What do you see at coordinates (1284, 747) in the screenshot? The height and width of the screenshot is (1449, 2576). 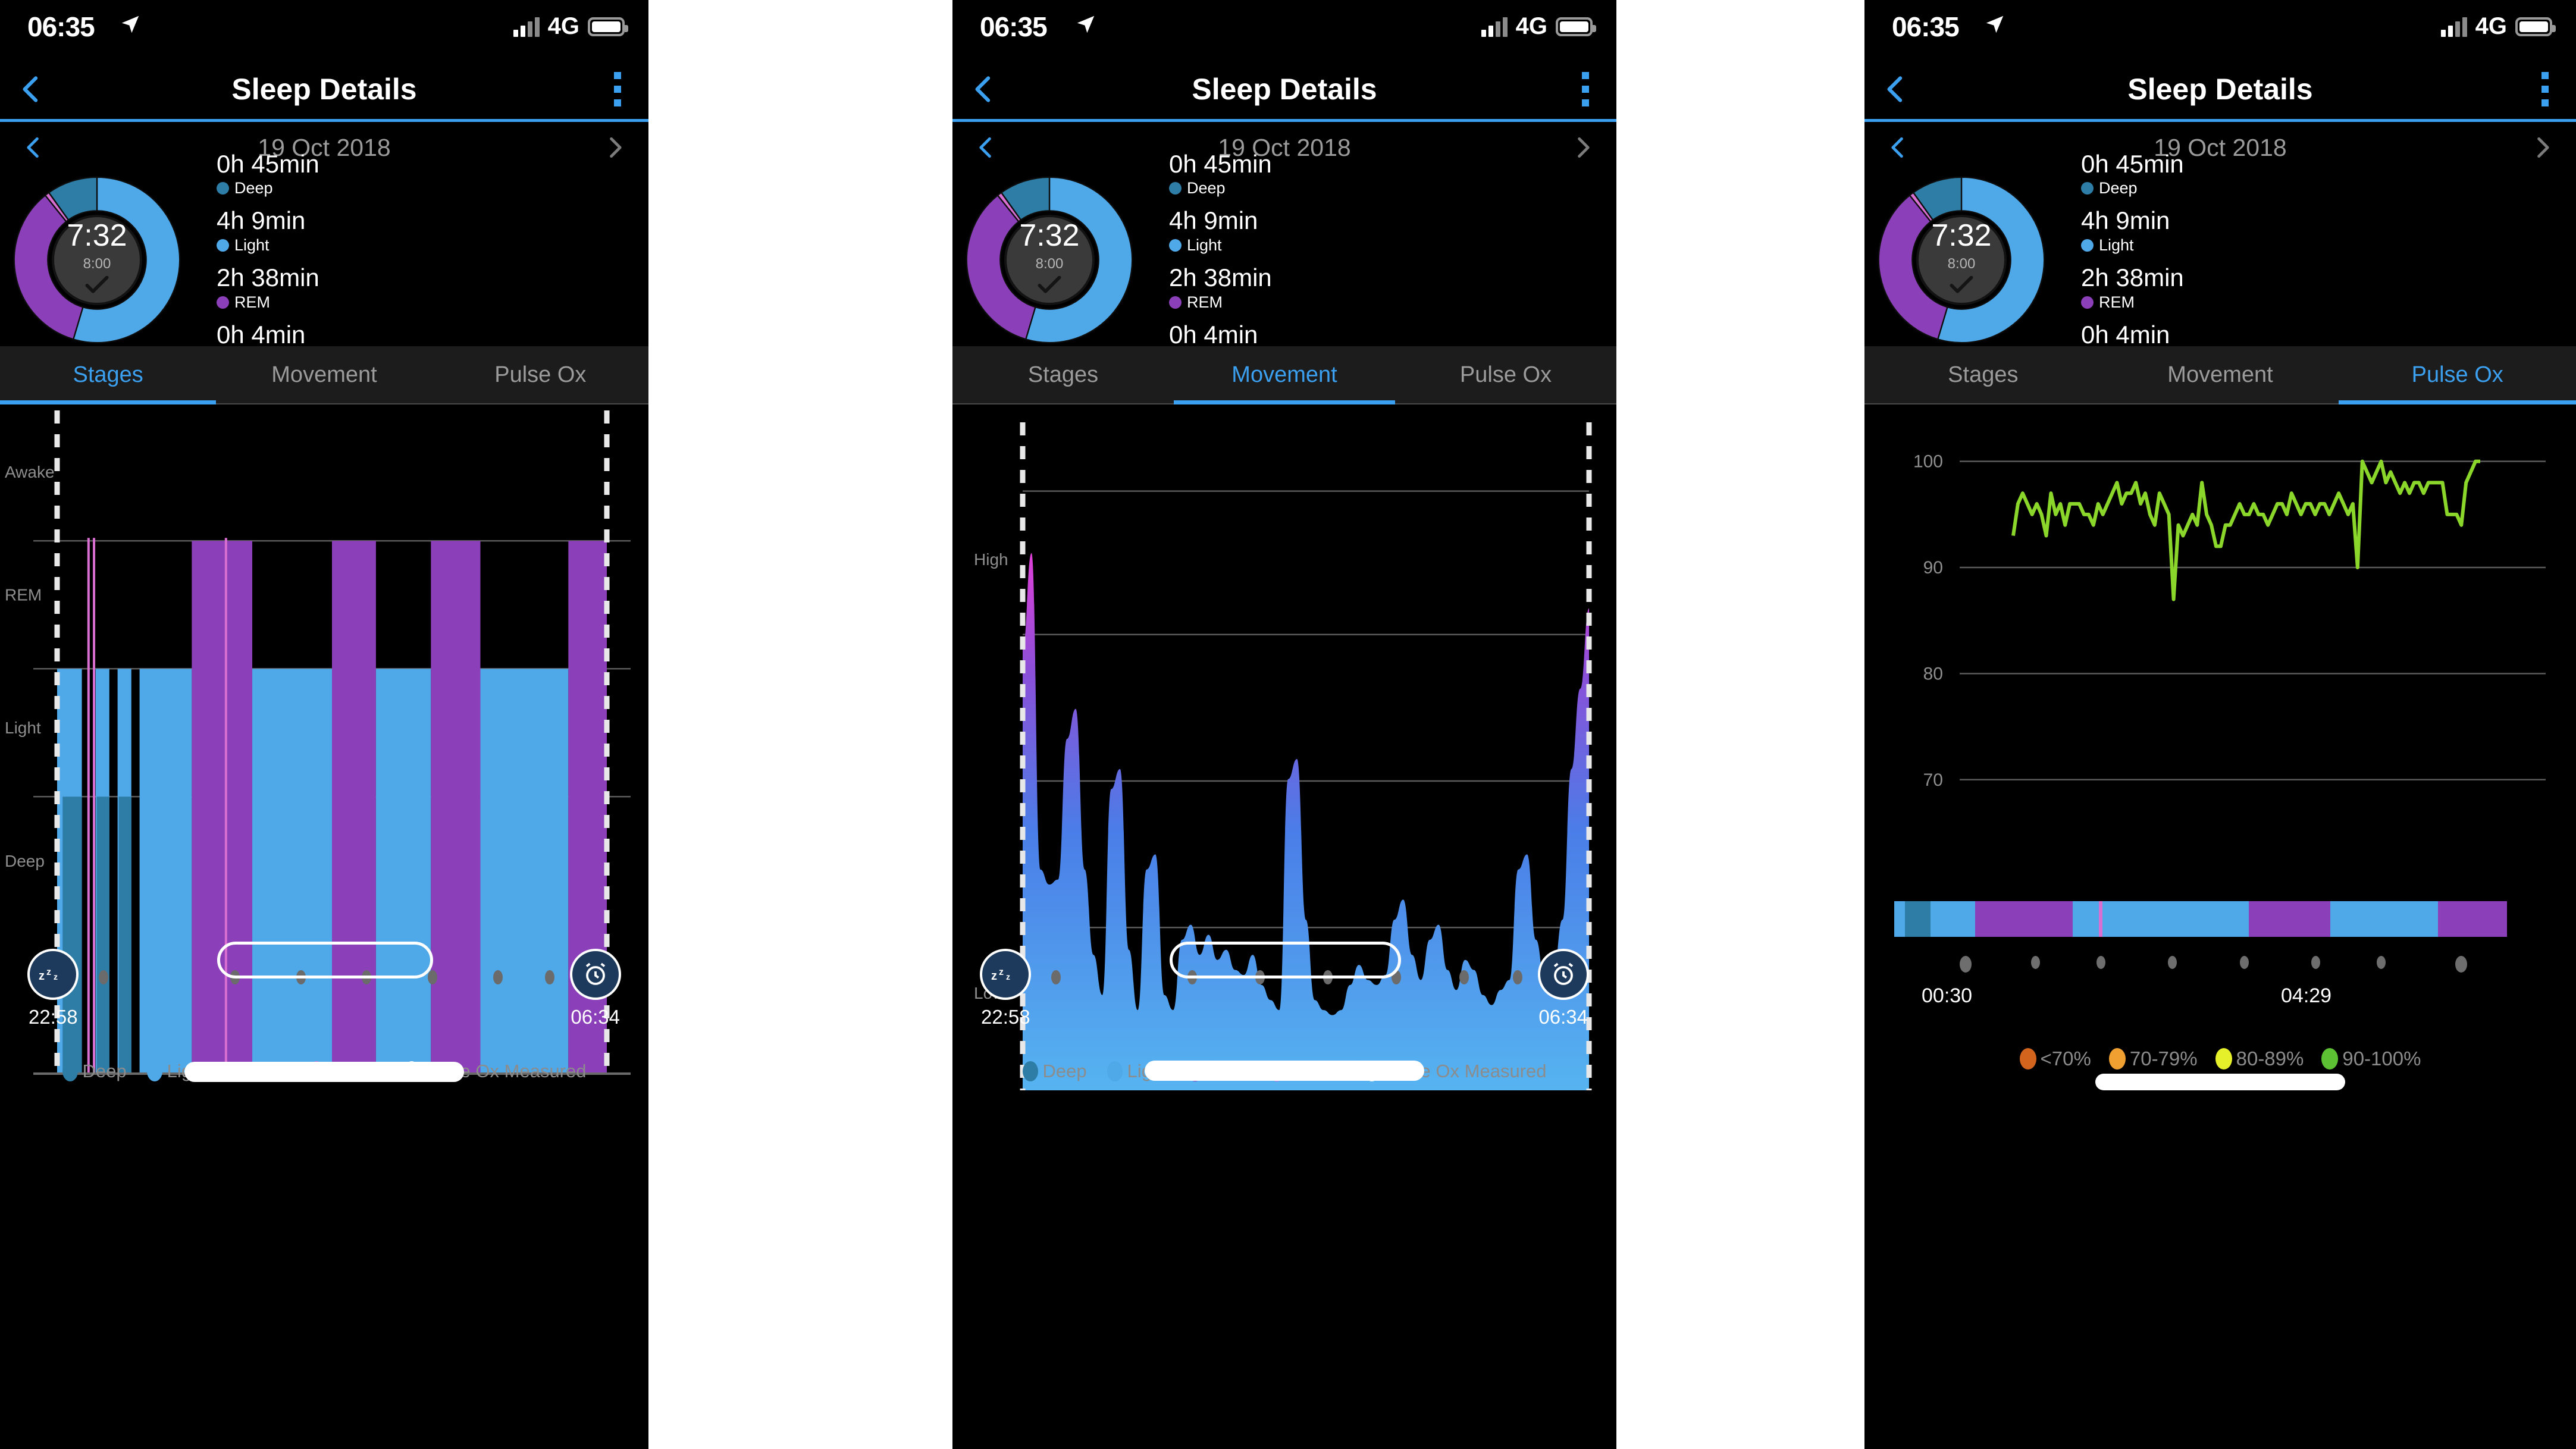 I see `movement-chart: HighLow zzz 22:58 06:34 DeepLig` at bounding box center [1284, 747].